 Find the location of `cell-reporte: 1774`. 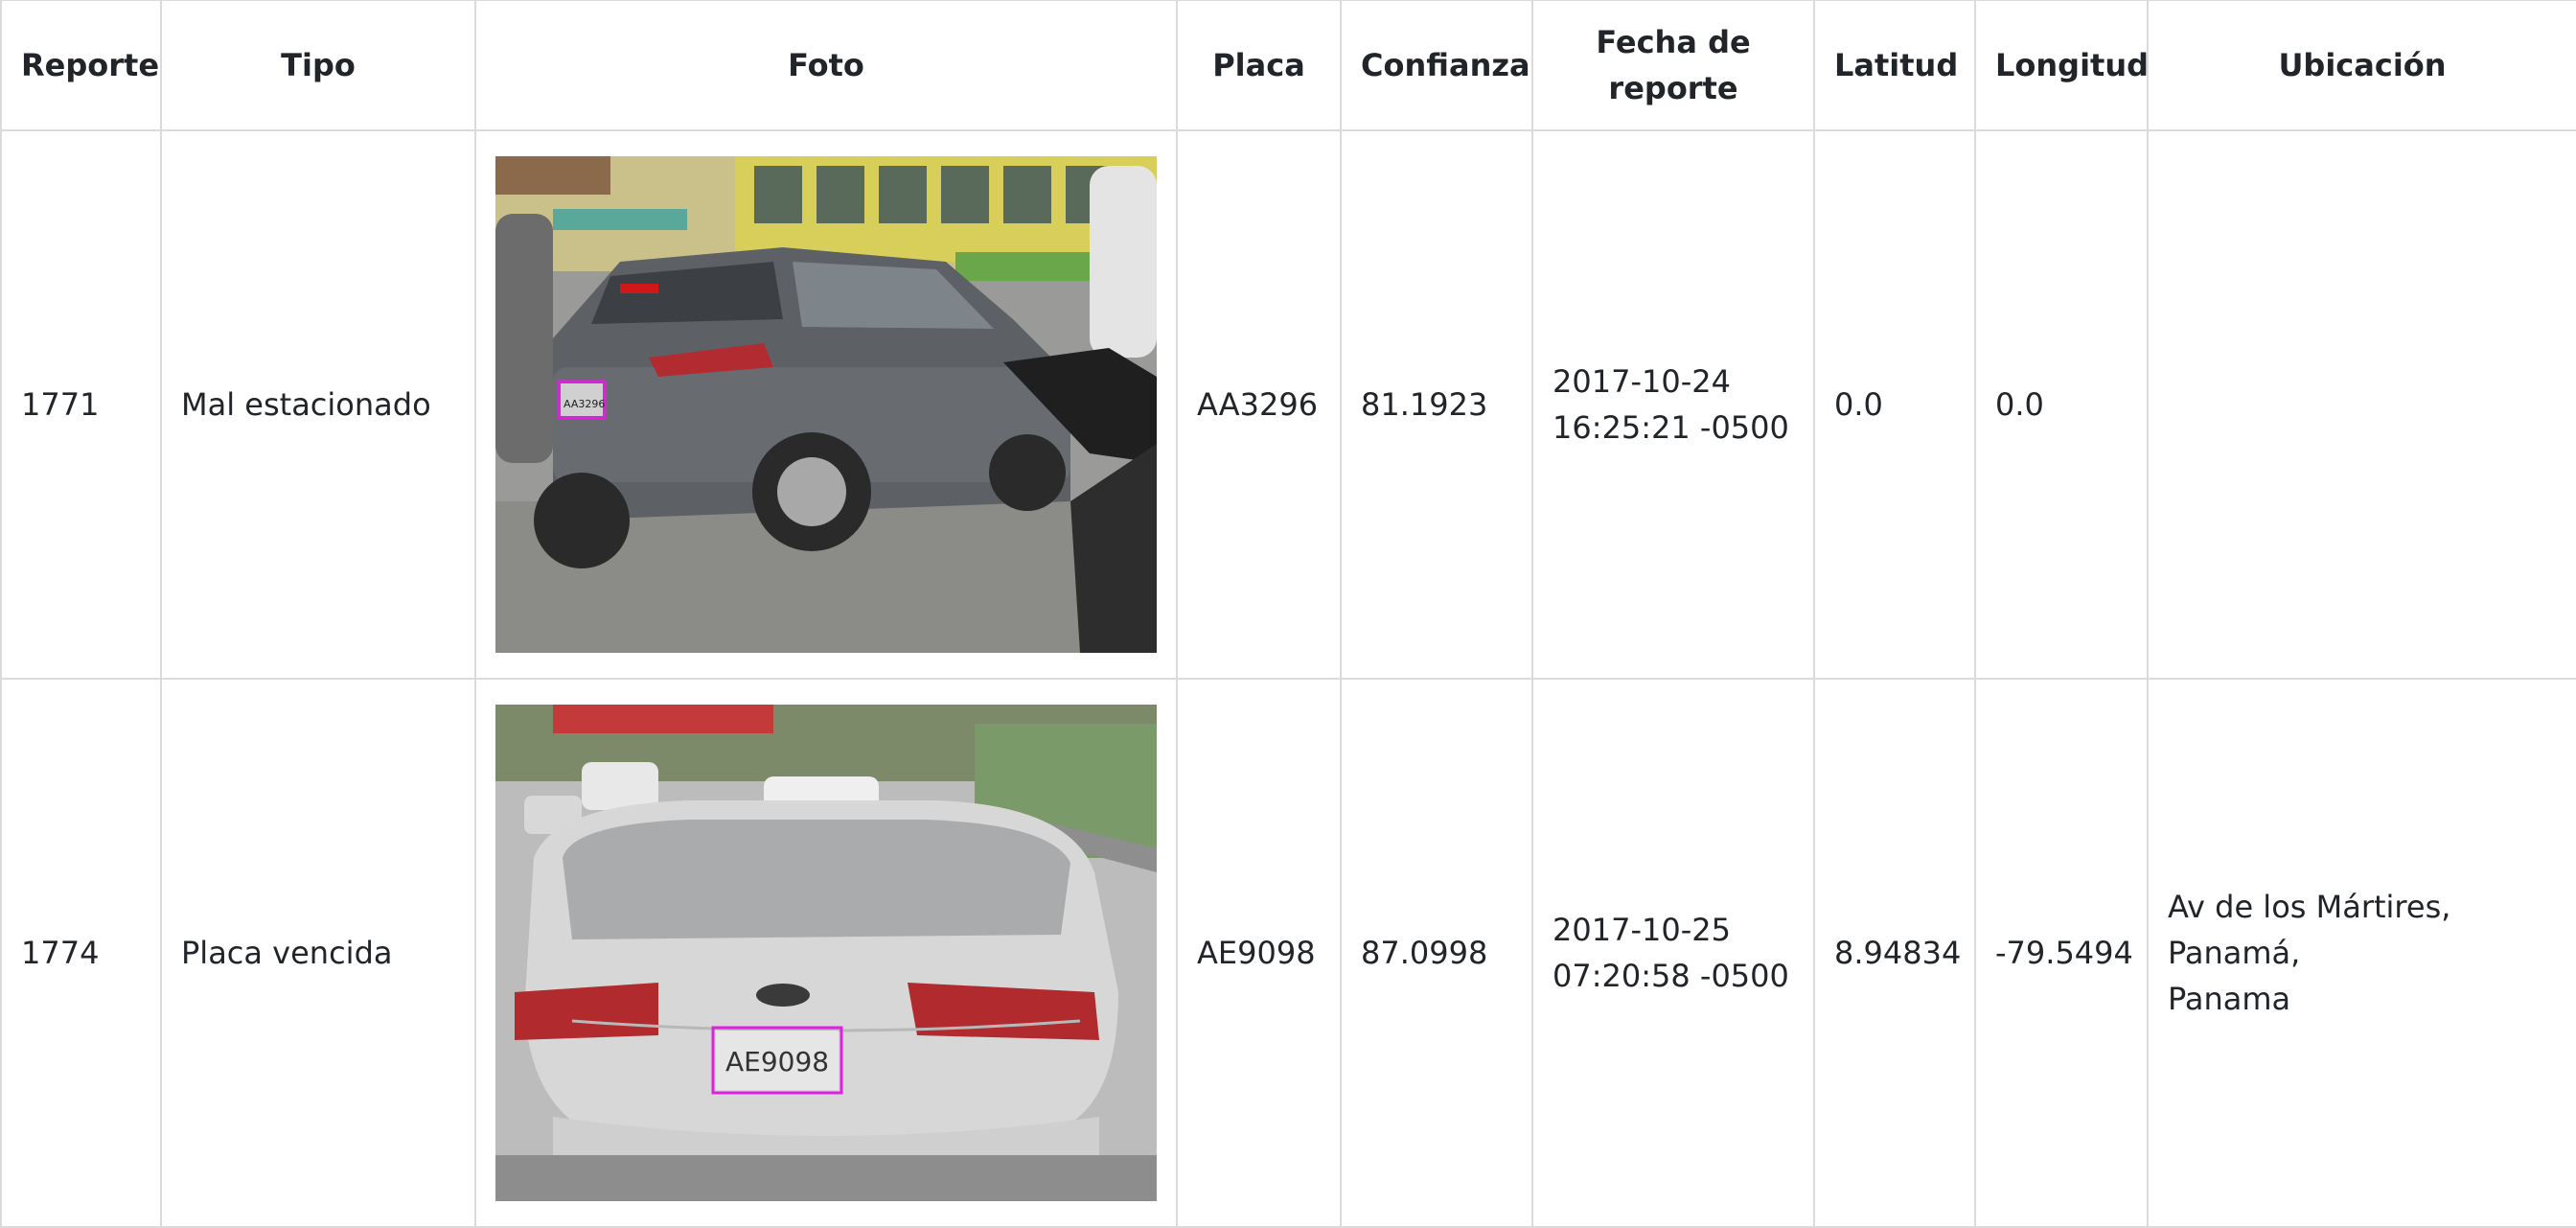

cell-reporte: 1774 is located at coordinates (81, 953).